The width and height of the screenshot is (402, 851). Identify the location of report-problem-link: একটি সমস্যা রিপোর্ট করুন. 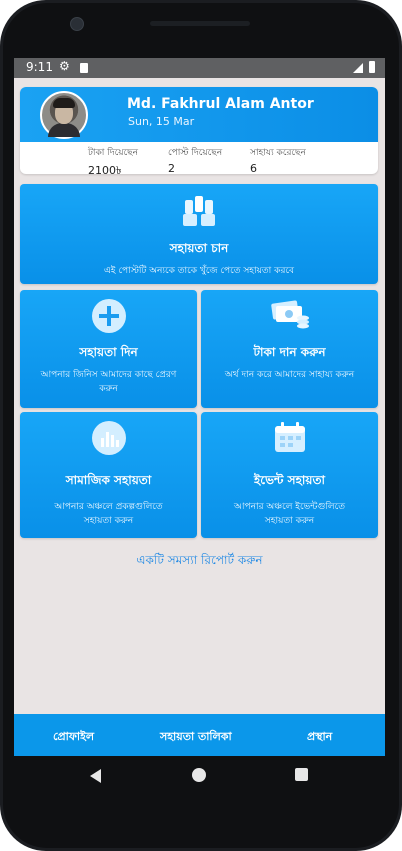
(199, 562).